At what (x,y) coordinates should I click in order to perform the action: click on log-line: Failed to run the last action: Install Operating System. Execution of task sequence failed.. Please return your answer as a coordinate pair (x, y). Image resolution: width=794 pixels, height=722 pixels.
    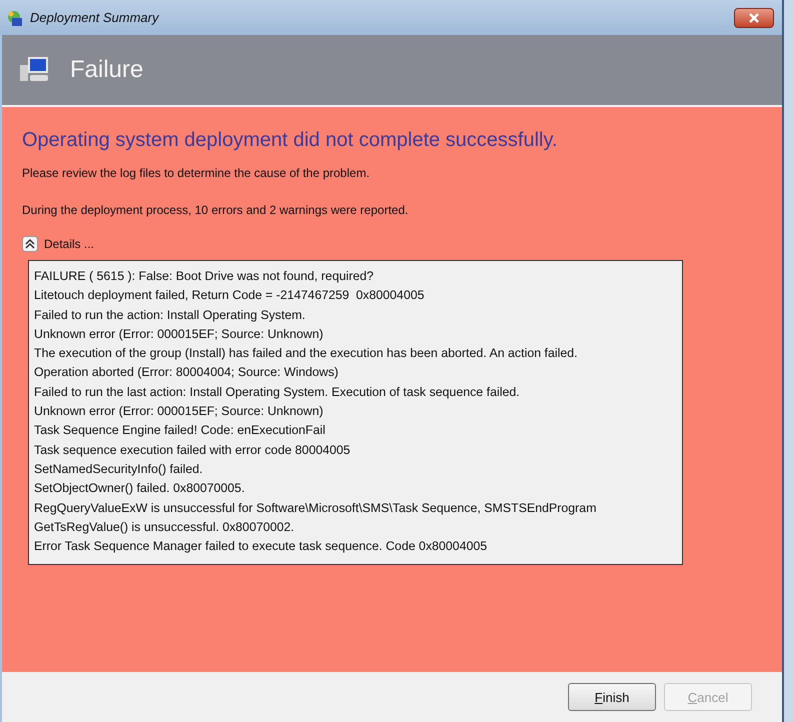
    Looking at the image, I should click on (277, 392).